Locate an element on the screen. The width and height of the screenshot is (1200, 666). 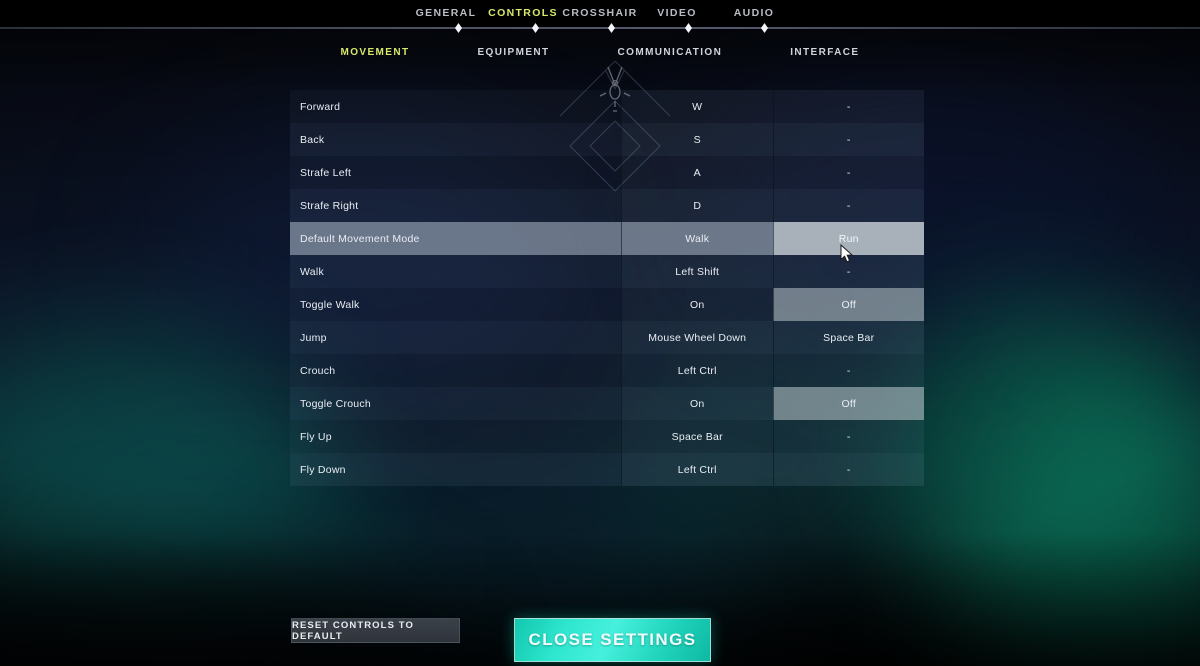
subtab-movement: MOVEMENT is located at coordinates (375, 52).